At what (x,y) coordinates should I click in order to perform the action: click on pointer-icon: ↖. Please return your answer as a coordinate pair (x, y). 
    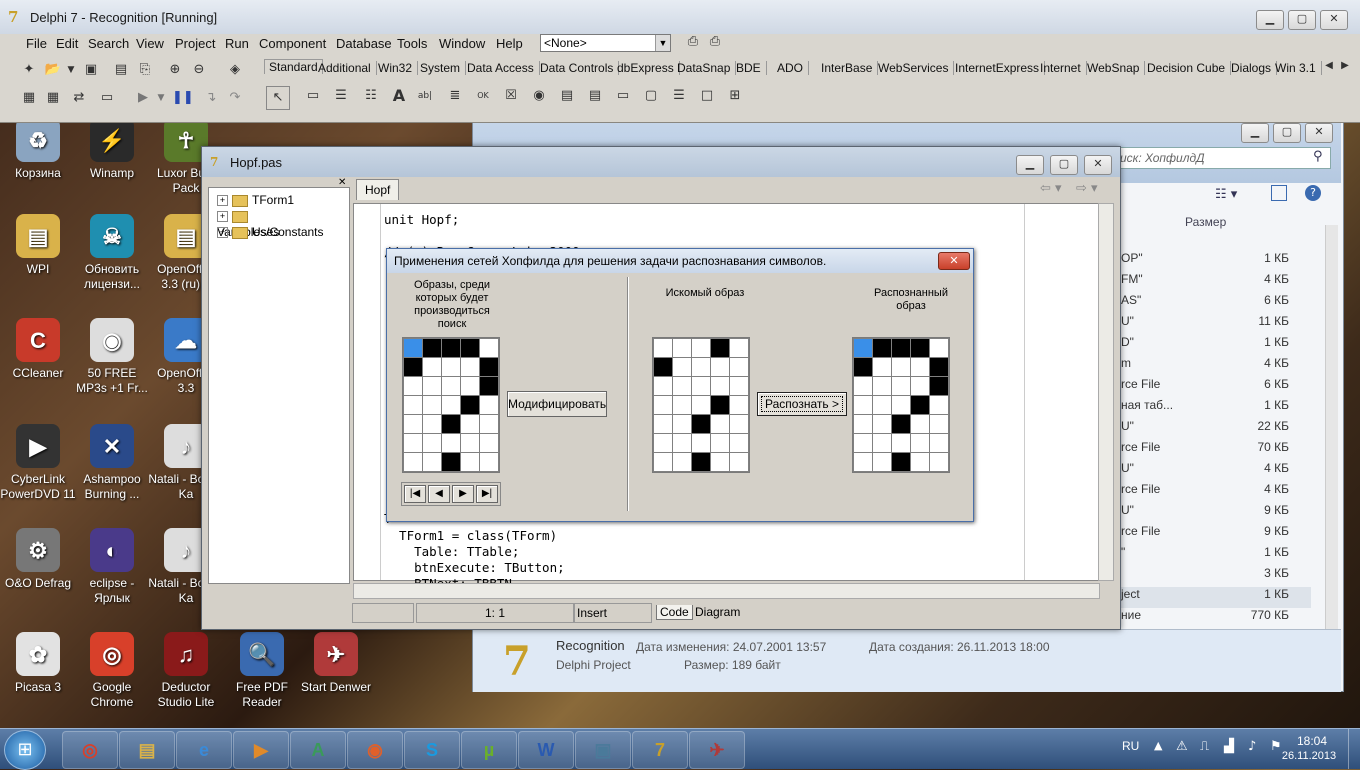
    Looking at the image, I should click on (278, 98).